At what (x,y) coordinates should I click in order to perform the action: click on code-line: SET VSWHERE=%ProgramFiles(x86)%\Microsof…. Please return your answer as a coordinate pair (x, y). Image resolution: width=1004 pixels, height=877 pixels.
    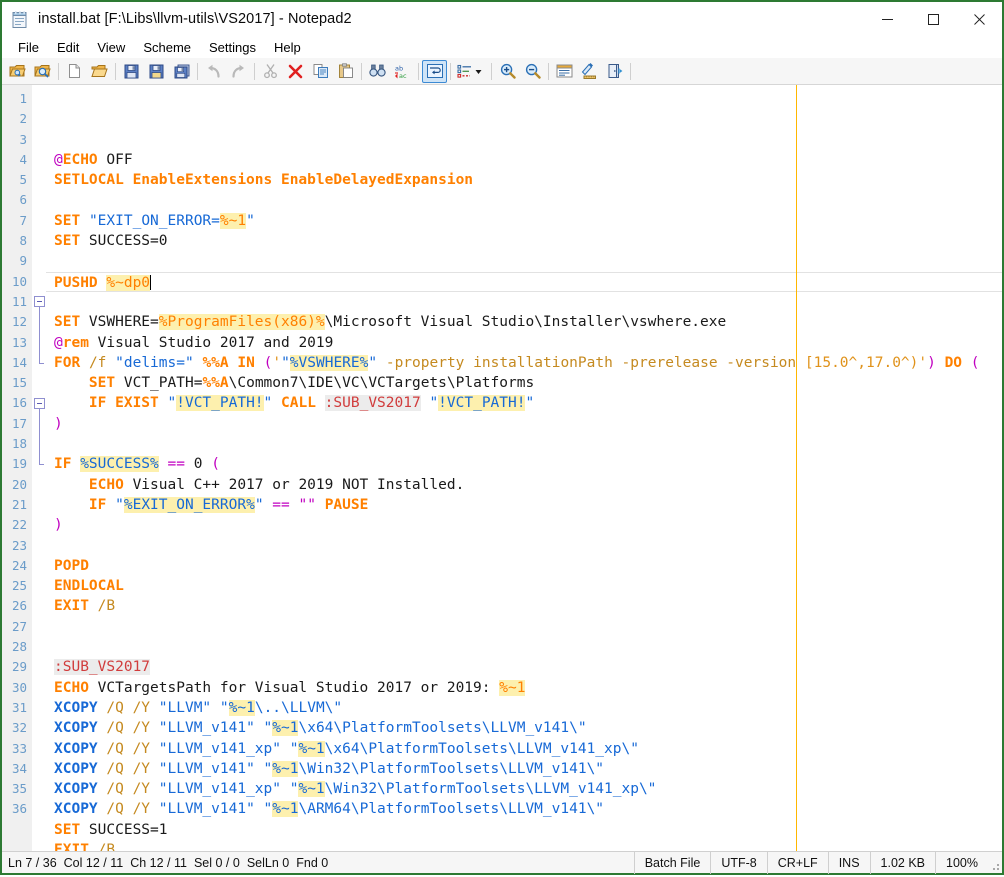
    Looking at the image, I should click on (524, 322).